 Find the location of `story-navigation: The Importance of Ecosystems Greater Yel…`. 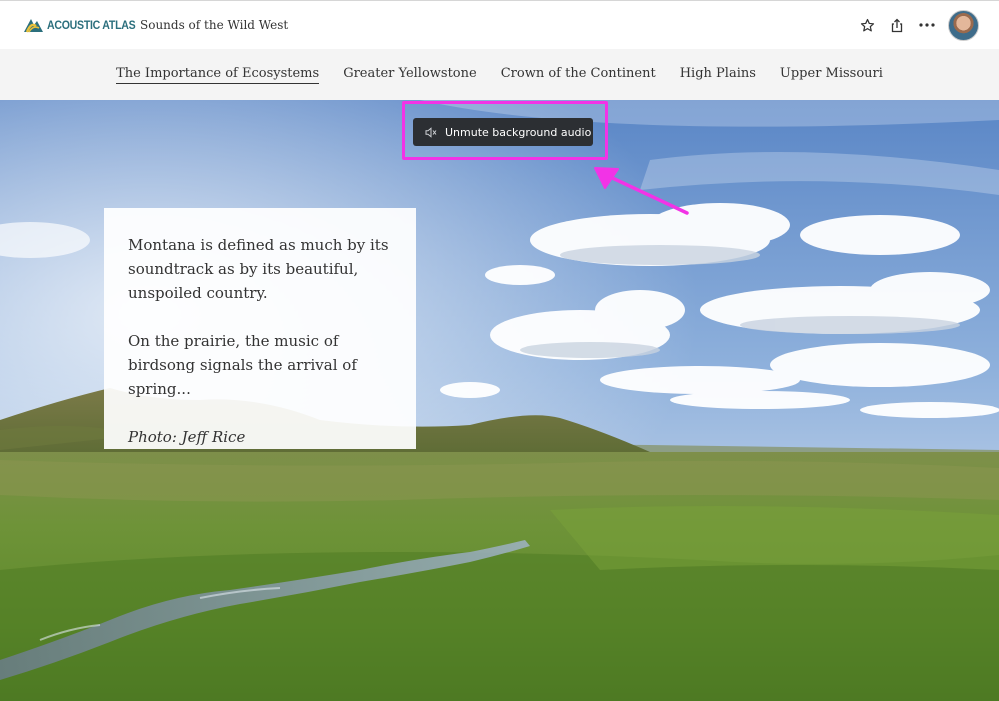

story-navigation: The Importance of Ecosystems Greater Yel… is located at coordinates (499, 74).